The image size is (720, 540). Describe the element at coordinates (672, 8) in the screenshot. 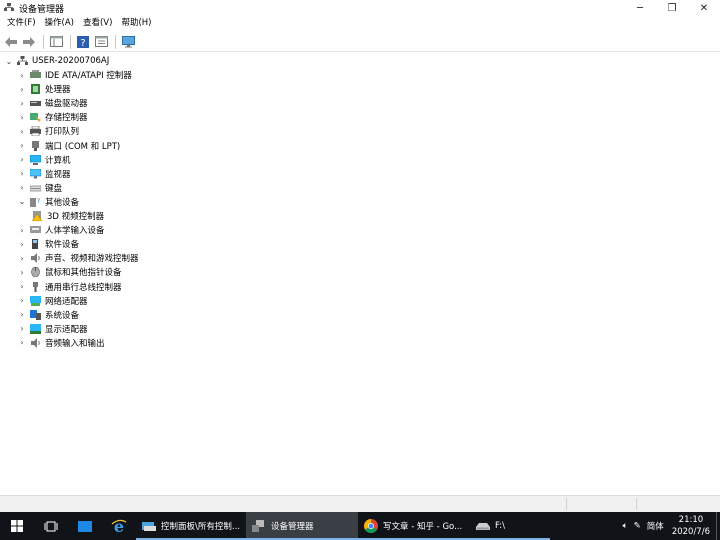

I see `restore-button: ❐` at that location.